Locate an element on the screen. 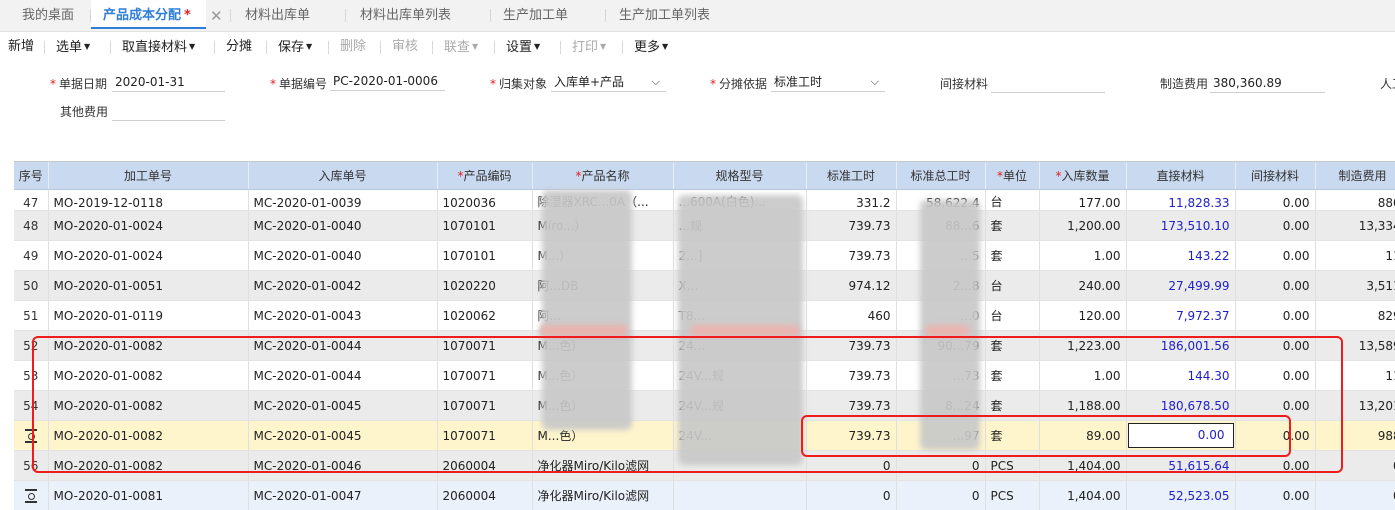 Image resolution: width=1395 pixels, height=510 pixels. row-seq-cell: 48 is located at coordinates (31, 226).